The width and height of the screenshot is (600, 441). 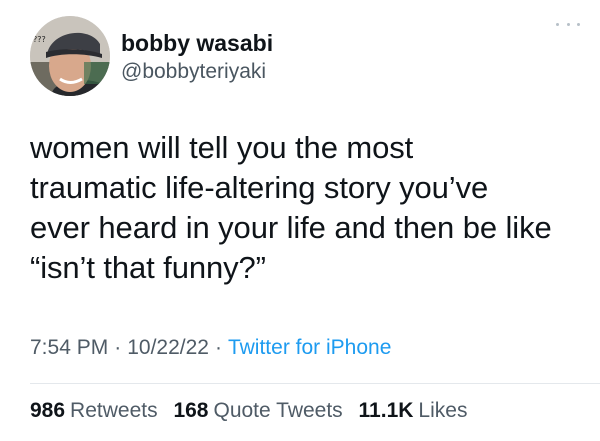 What do you see at coordinates (48, 410) in the screenshot?
I see `retweets-count: 986` at bounding box center [48, 410].